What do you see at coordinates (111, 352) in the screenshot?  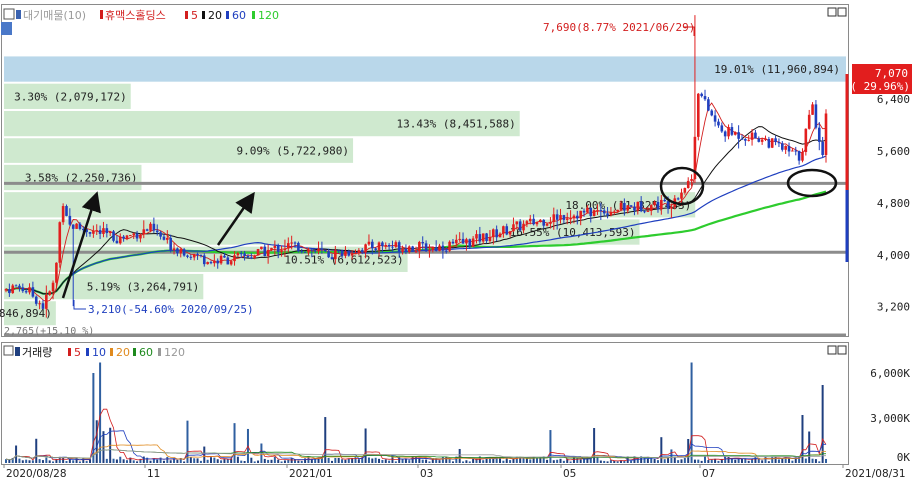 I see `volume-ma20-marker` at bounding box center [111, 352].